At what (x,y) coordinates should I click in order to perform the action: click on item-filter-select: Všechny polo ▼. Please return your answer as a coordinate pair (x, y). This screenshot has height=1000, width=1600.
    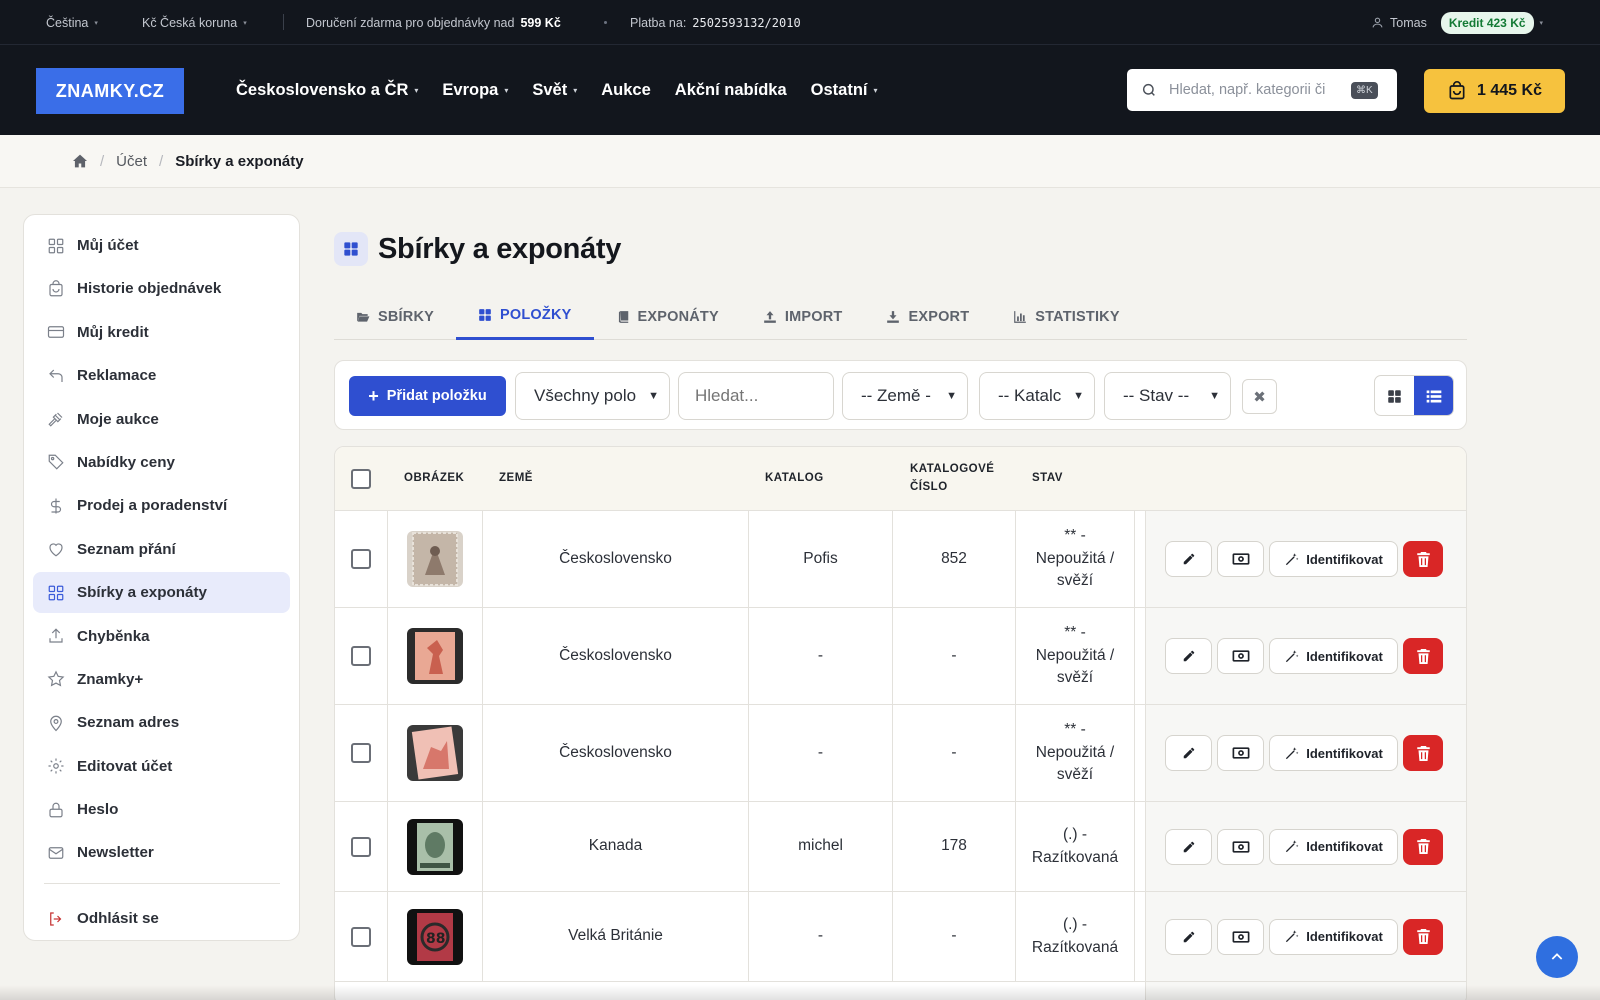
    Looking at the image, I should click on (592, 396).